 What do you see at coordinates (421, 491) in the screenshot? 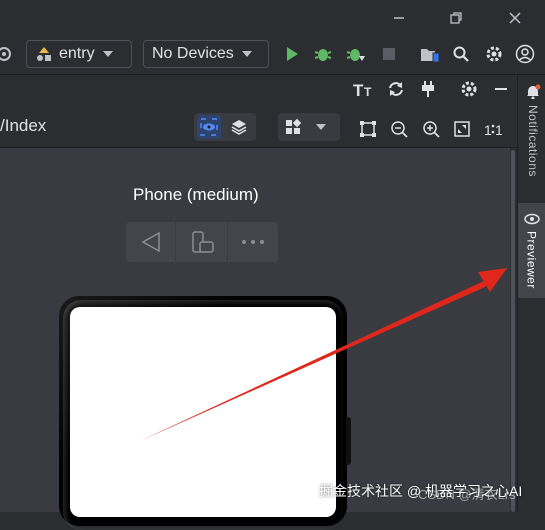
I see `watermark-text: 掘金技术社区 @ 机器学习之心AI` at bounding box center [421, 491].